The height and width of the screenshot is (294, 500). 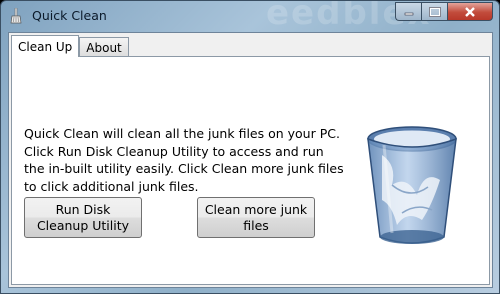 What do you see at coordinates (69, 15) in the screenshot?
I see `window-title: Quick Clean` at bounding box center [69, 15].